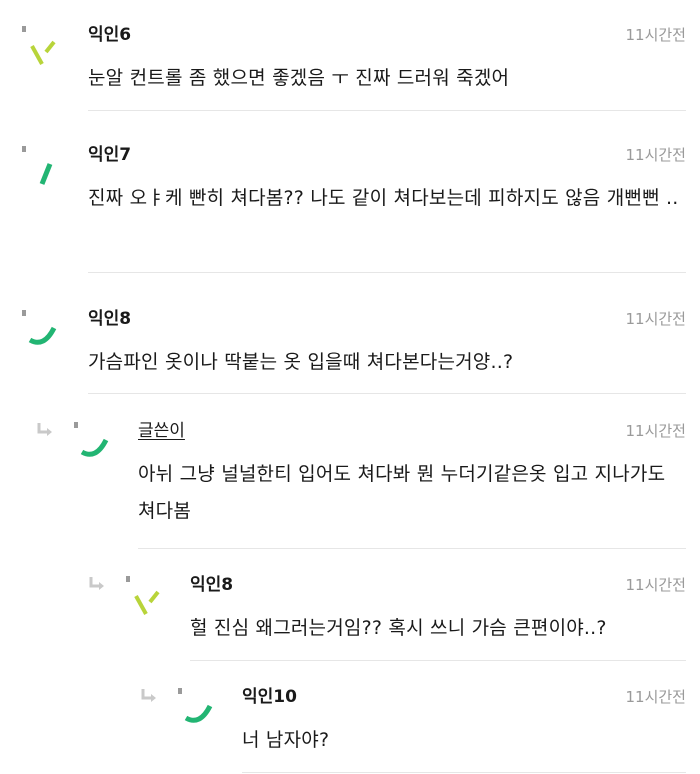 The width and height of the screenshot is (700, 774). I want to click on comment-text: 아뉘 그냥 널널한티 입어도 쳐다봐 뭔 누더기같은옷 입고 지나가도 쳐다봄, so click(402, 492).